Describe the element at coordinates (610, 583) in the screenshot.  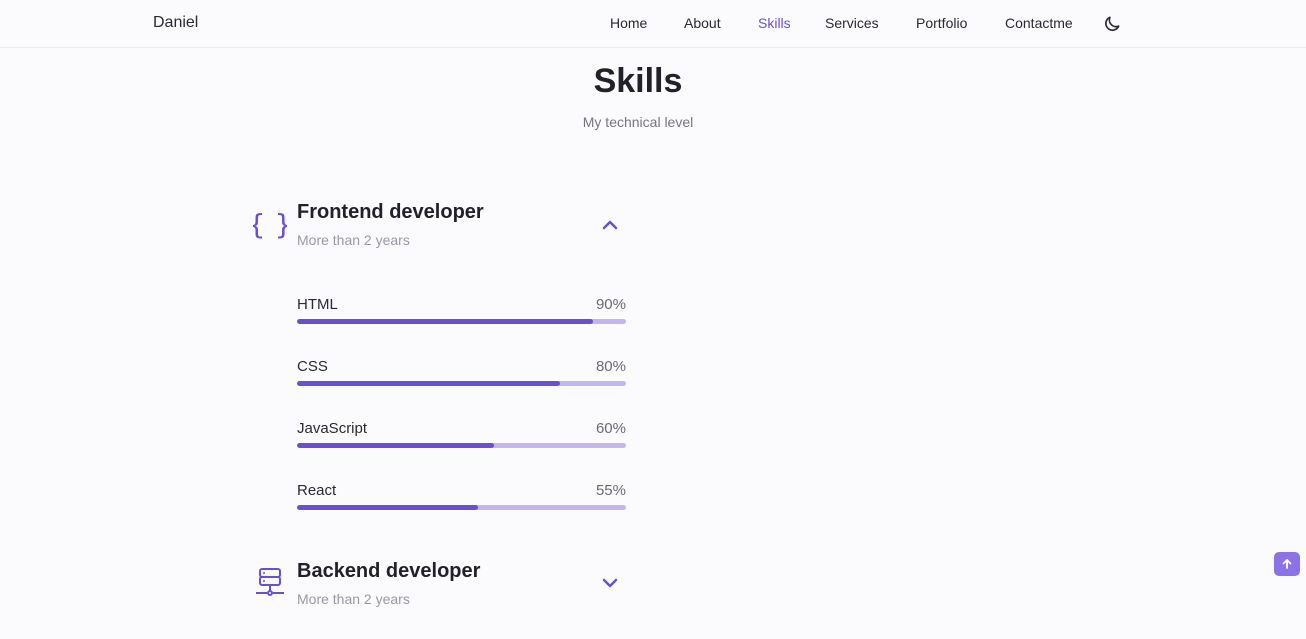
I see `chevron-down-icon` at that location.